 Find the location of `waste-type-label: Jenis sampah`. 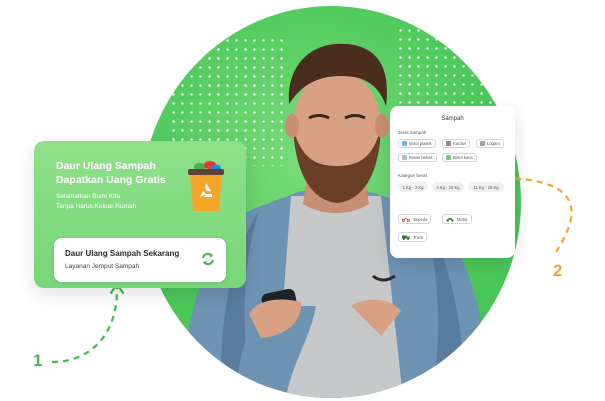

waste-type-label: Jenis sampah is located at coordinates (412, 132).